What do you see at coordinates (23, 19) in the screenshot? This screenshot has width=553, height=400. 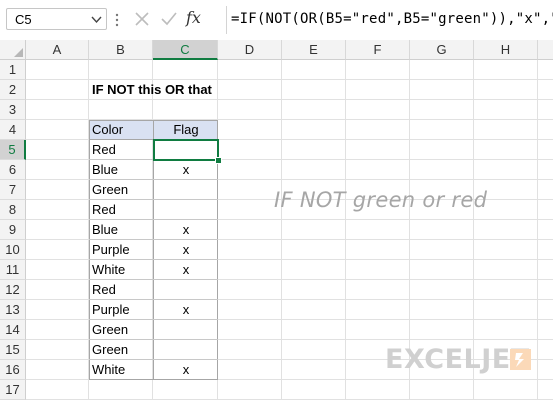 I see `name-box-value: C5` at bounding box center [23, 19].